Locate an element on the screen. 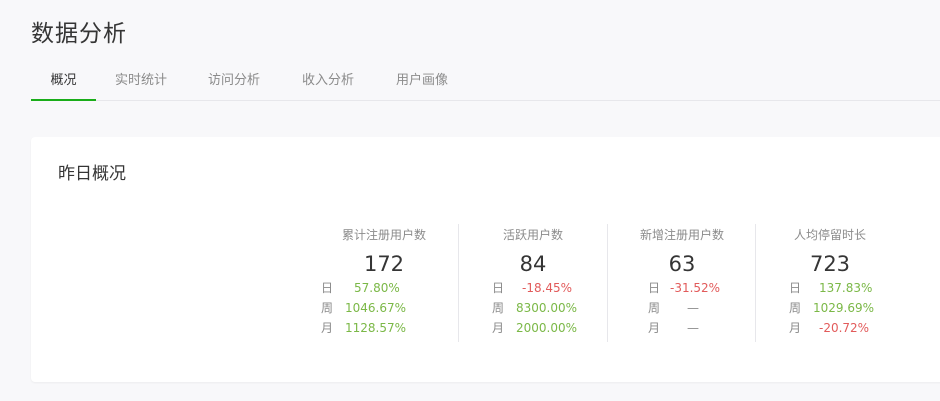 Image resolution: width=940 pixels, height=401 pixels. change-value: 1046.67% is located at coordinates (376, 308).